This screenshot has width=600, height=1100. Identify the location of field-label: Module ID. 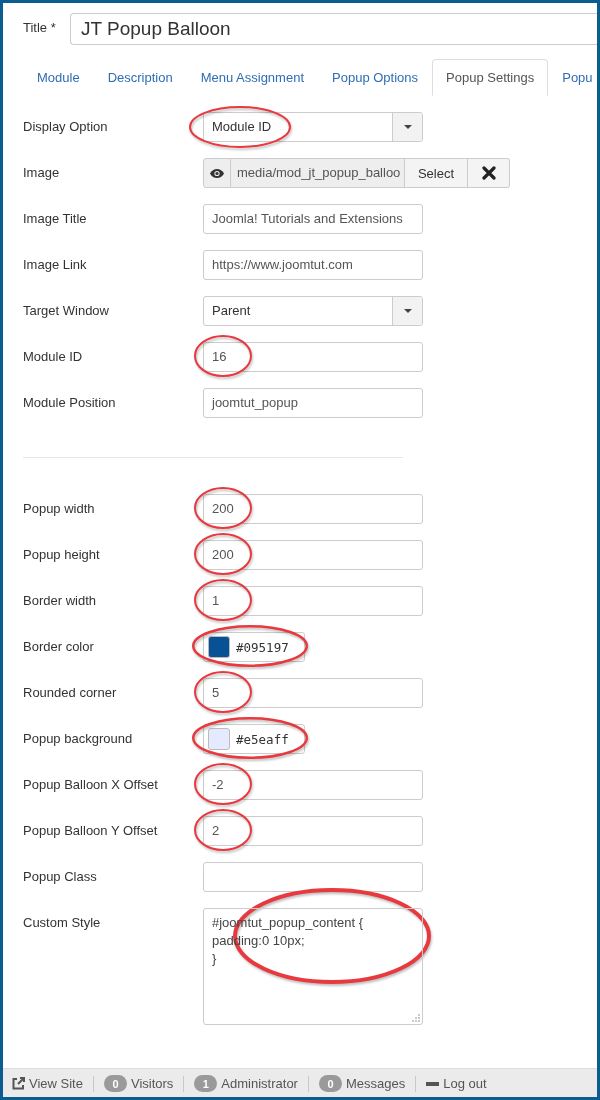
(53, 356).